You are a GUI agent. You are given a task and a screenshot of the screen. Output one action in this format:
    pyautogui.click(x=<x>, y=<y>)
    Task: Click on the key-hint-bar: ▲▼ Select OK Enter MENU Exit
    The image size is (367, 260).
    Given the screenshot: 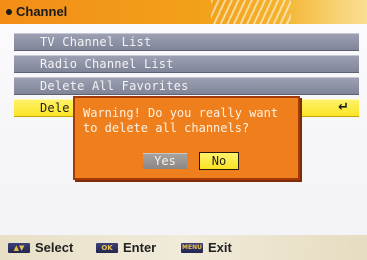 What is the action you would take?
    pyautogui.click(x=183, y=247)
    